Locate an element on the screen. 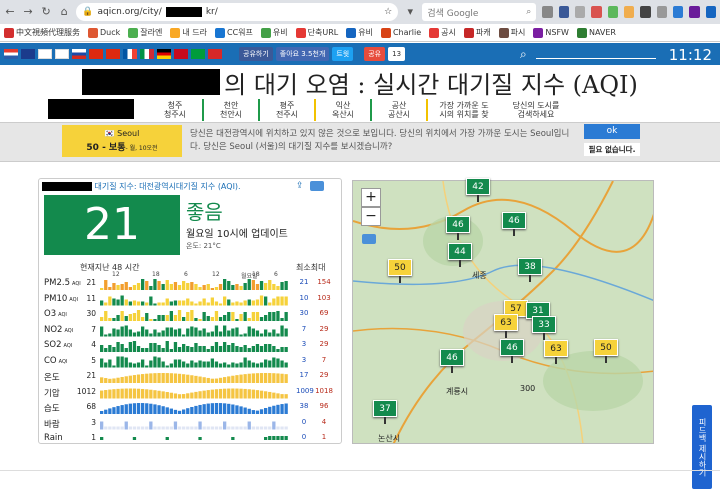 The height and width of the screenshot is (492, 720). map-aqi-marker: 42 is located at coordinates (478, 186).